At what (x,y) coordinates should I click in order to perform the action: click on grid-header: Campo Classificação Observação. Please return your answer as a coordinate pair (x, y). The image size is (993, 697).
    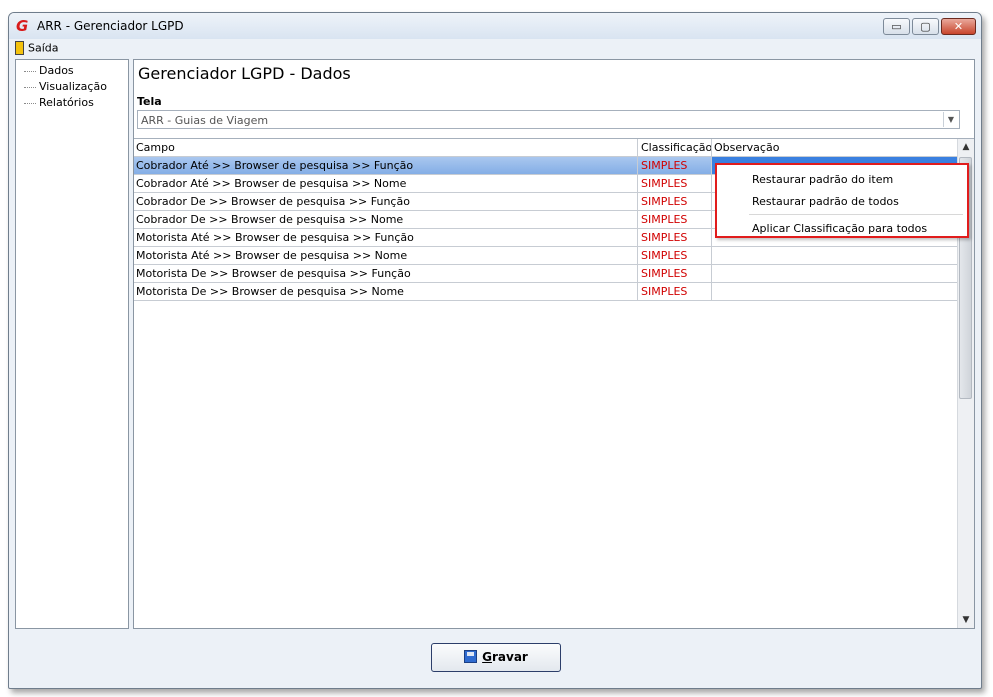
    Looking at the image, I should click on (547, 148).